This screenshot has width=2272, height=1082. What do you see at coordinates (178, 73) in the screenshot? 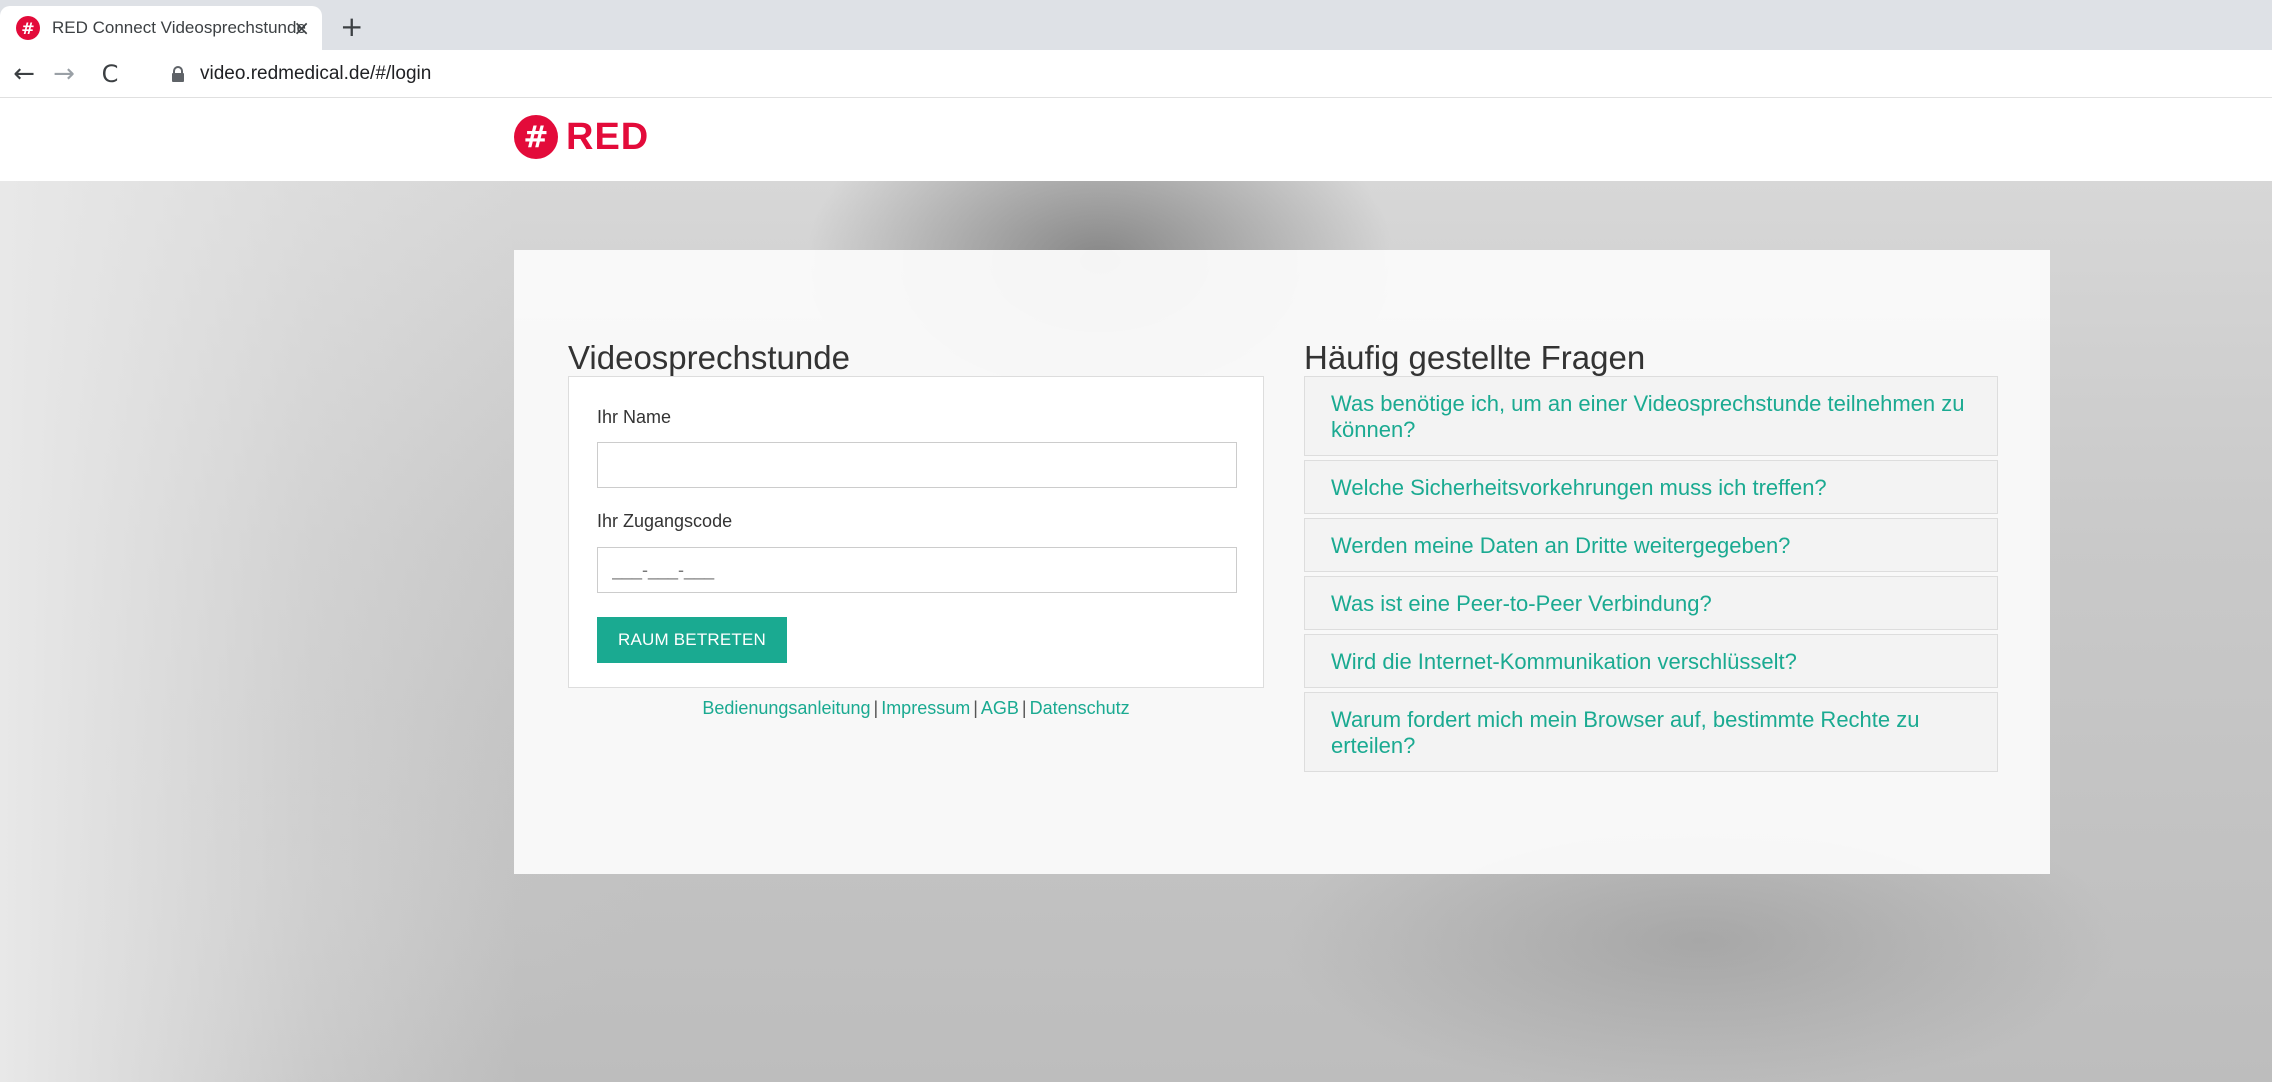
I see `lock-icon` at bounding box center [178, 73].